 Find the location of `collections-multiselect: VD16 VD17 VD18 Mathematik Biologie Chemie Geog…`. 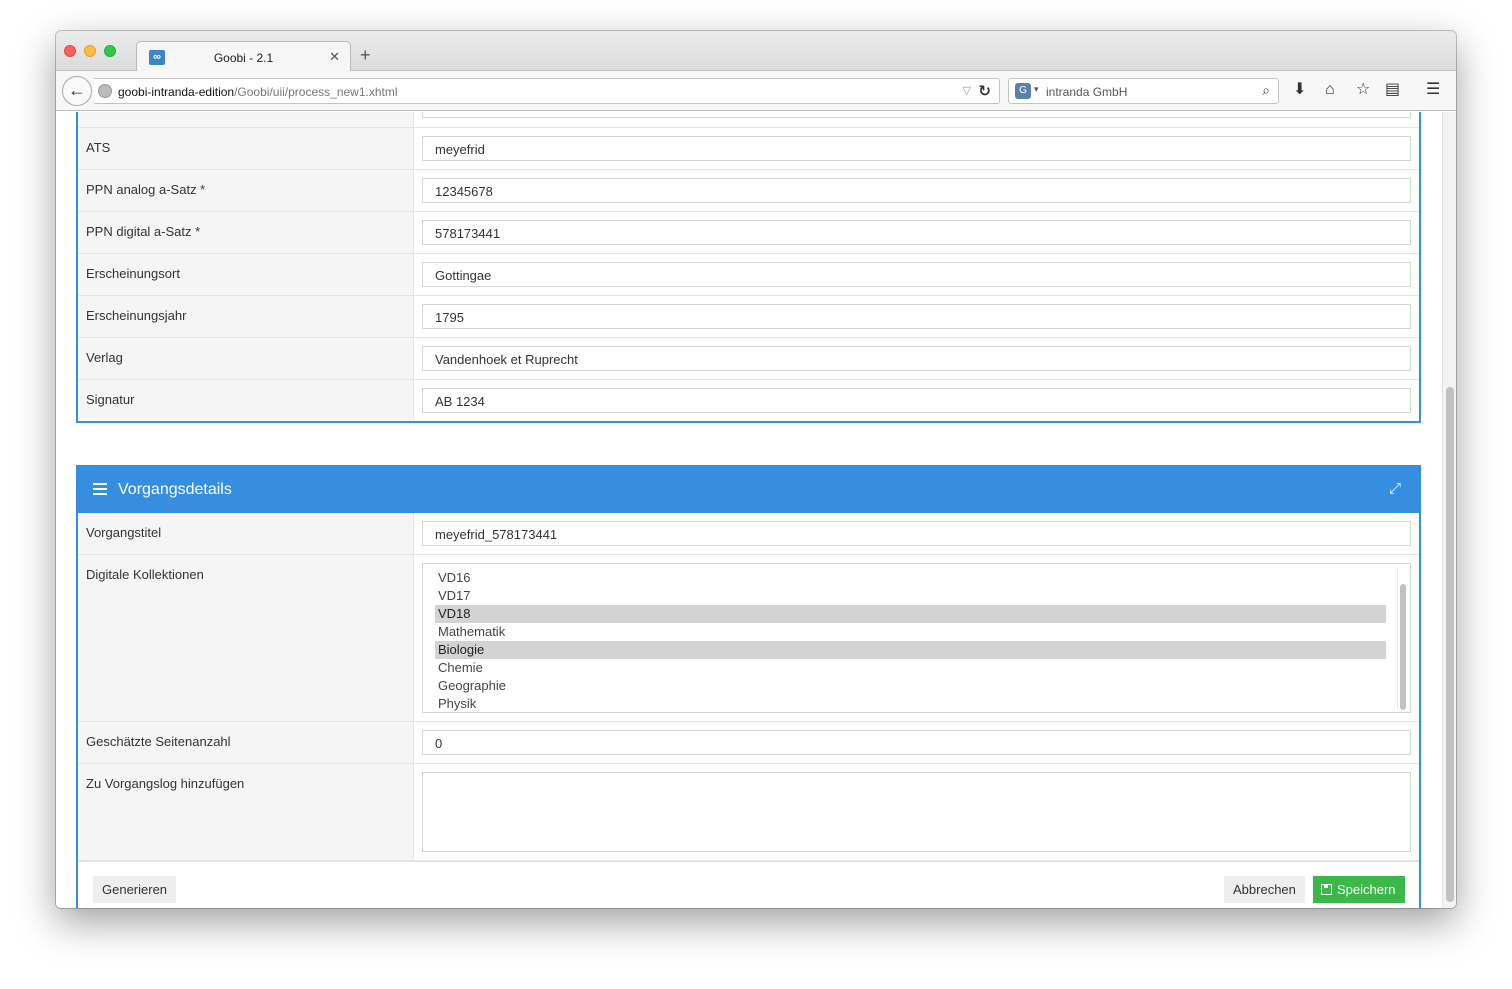

collections-multiselect: VD16 VD17 VD18 Mathematik Biologie Chemie Geog… is located at coordinates (916, 638).